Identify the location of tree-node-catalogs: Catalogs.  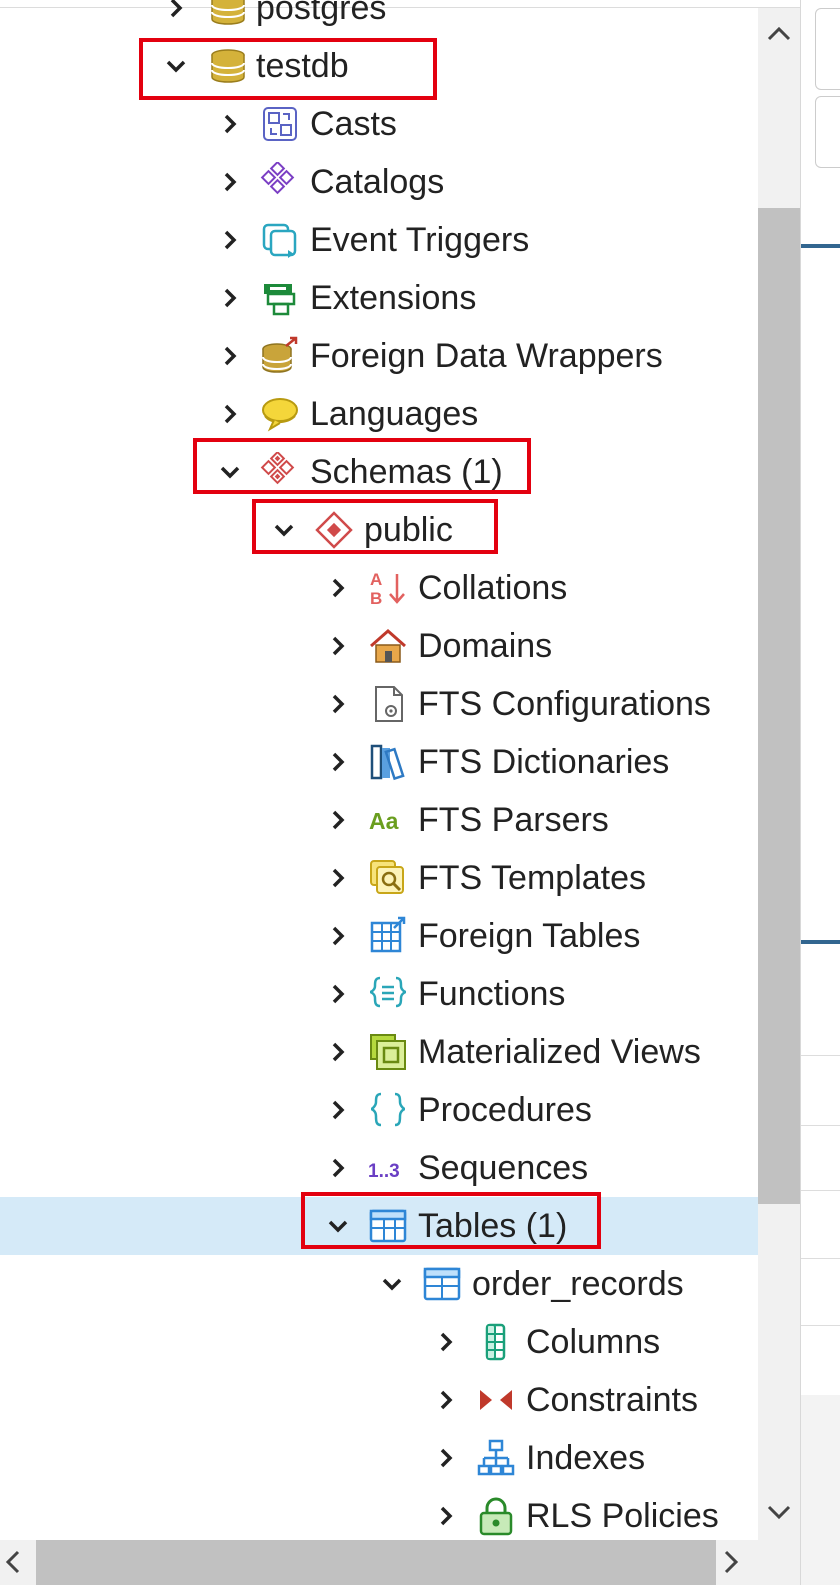
(379, 182).